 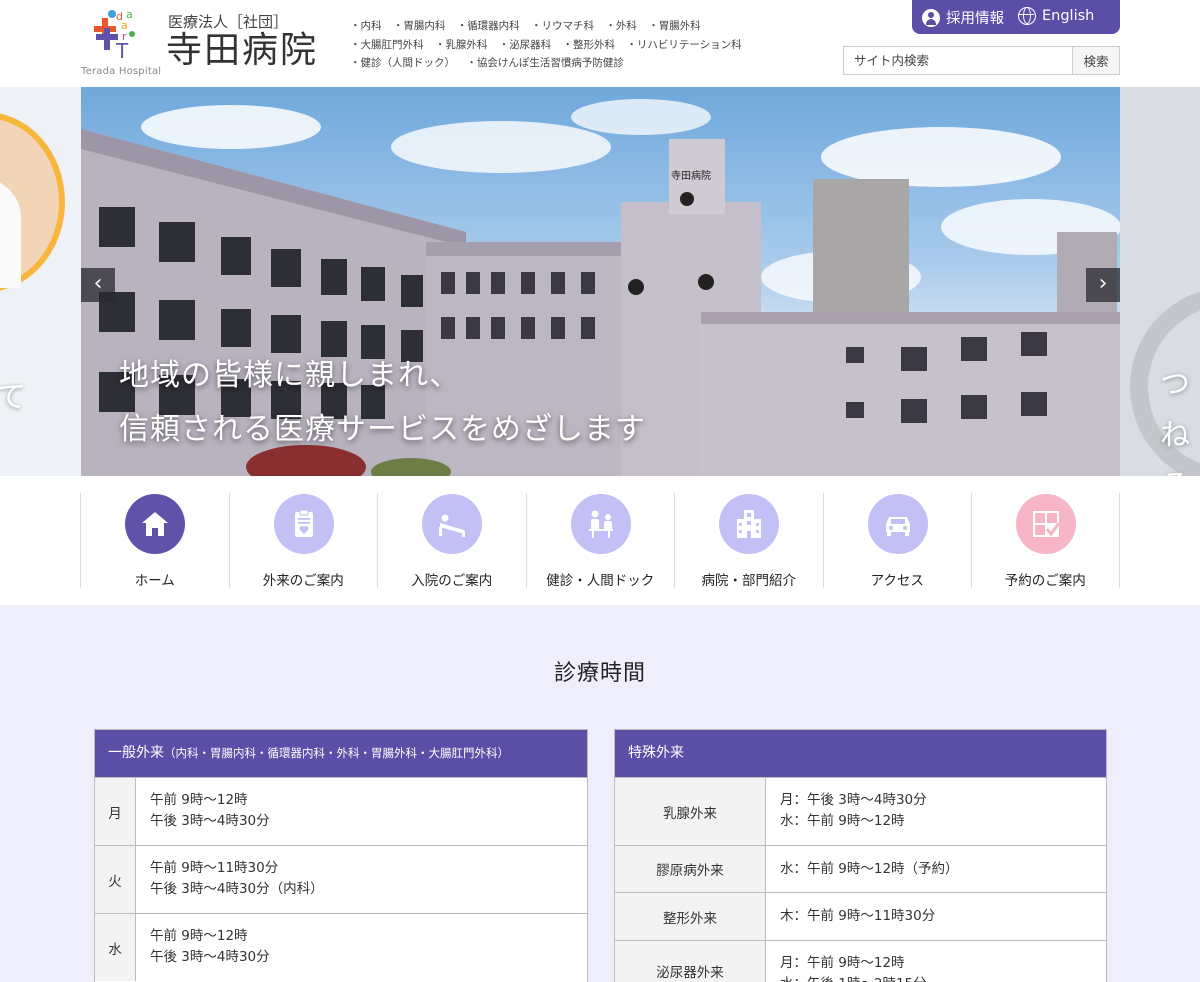 What do you see at coordinates (931, 17) in the screenshot?
I see `person-icon` at bounding box center [931, 17].